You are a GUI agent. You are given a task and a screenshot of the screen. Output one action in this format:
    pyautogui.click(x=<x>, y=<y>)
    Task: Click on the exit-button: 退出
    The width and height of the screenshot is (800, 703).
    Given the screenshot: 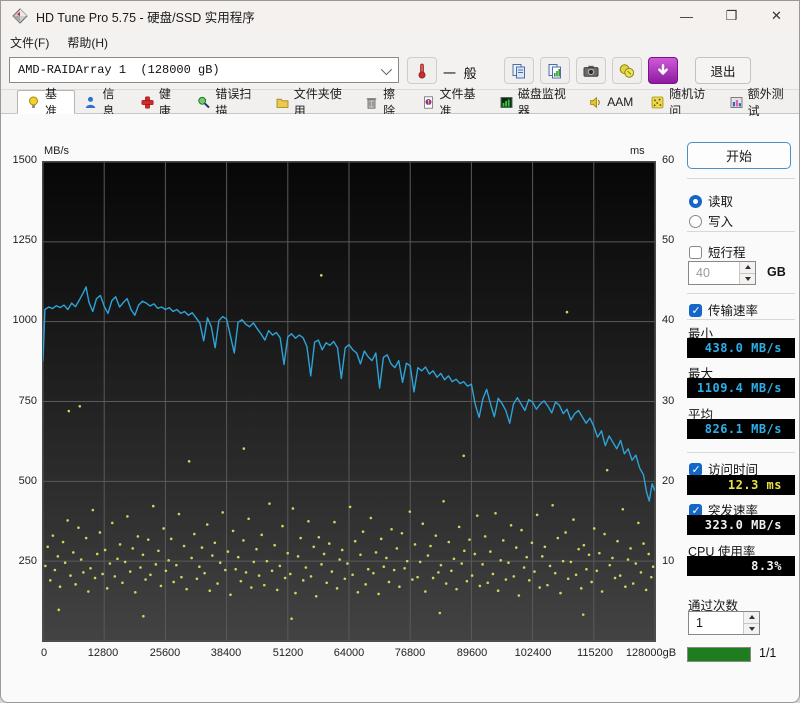 What is the action you would take?
    pyautogui.click(x=723, y=70)
    